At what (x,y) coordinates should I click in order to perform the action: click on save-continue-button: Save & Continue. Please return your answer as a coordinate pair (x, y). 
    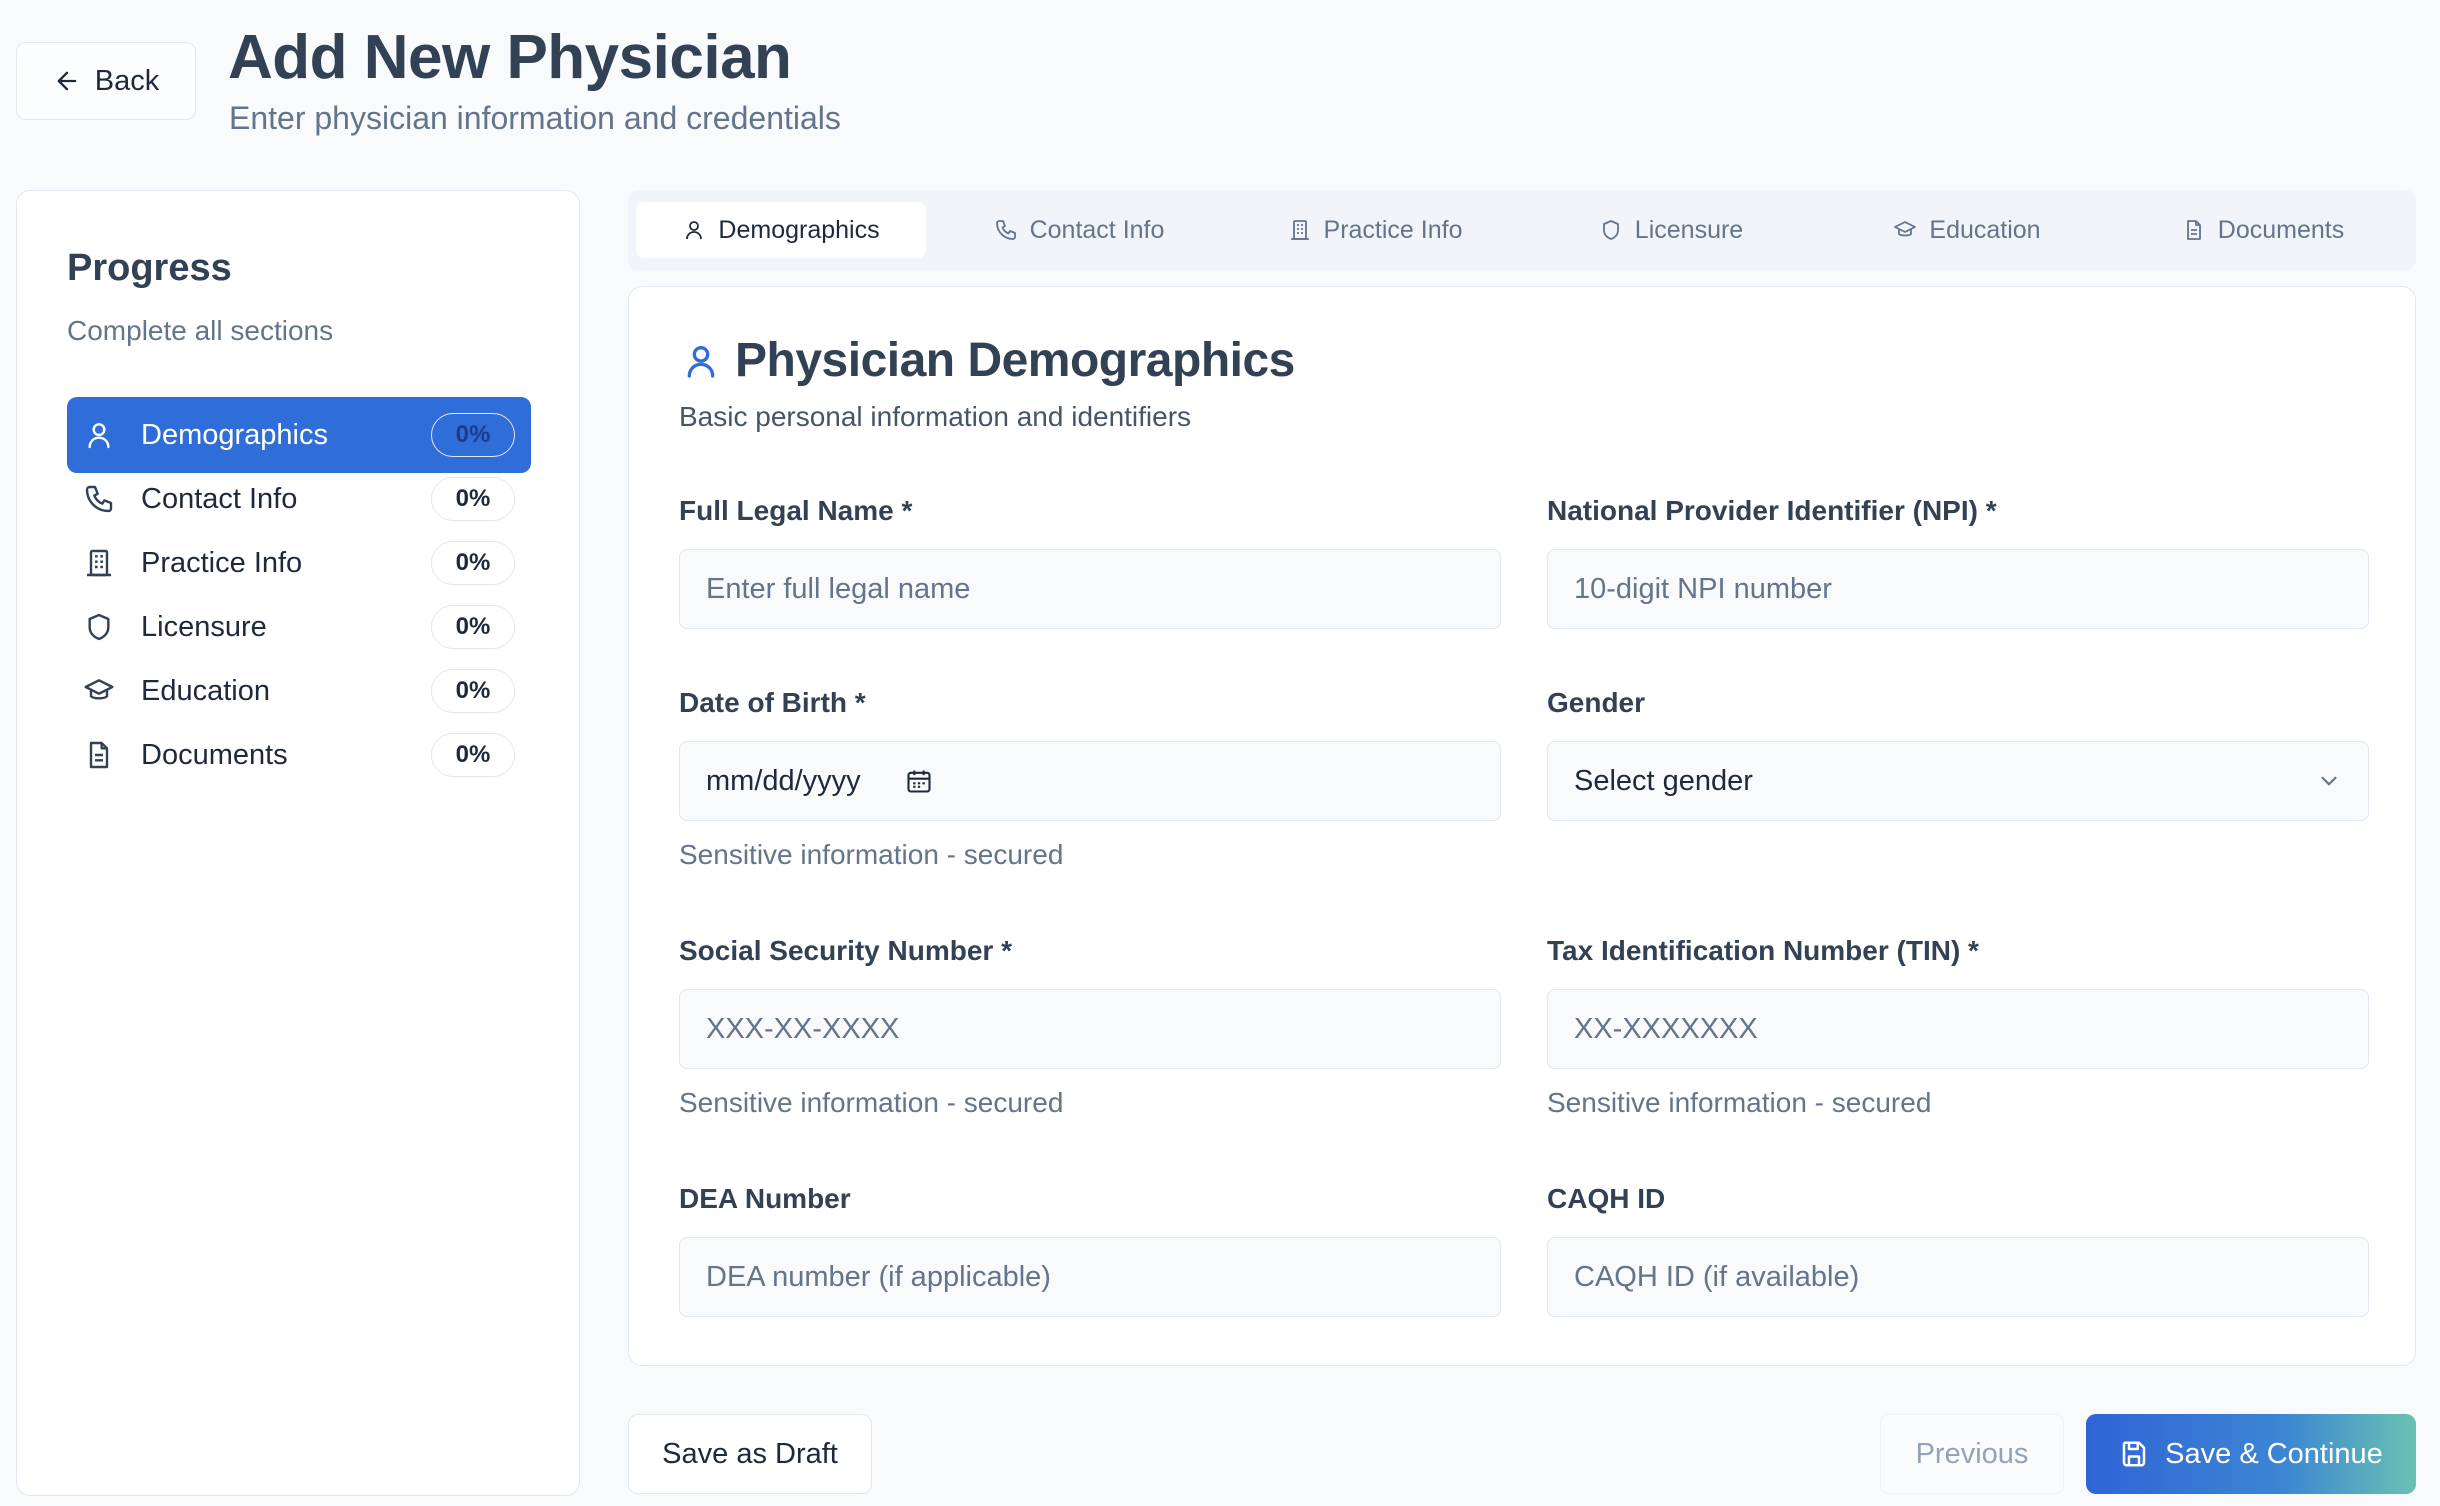
    Looking at the image, I should click on (2251, 1454).